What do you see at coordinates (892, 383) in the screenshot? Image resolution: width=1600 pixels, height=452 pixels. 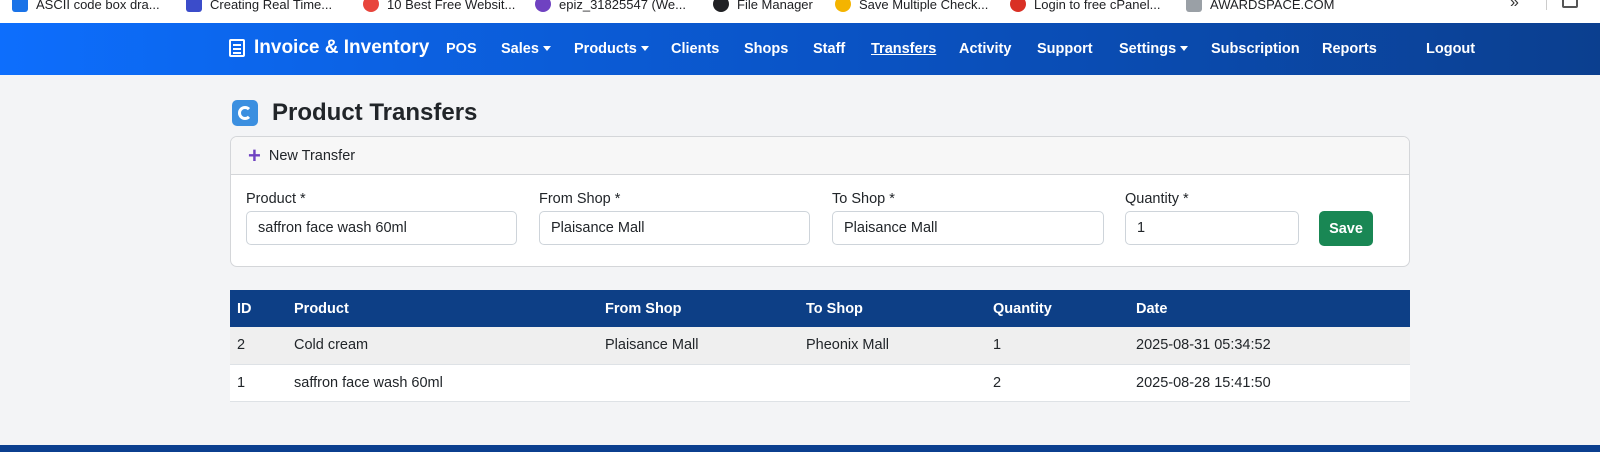 I see `cell-to-shop` at bounding box center [892, 383].